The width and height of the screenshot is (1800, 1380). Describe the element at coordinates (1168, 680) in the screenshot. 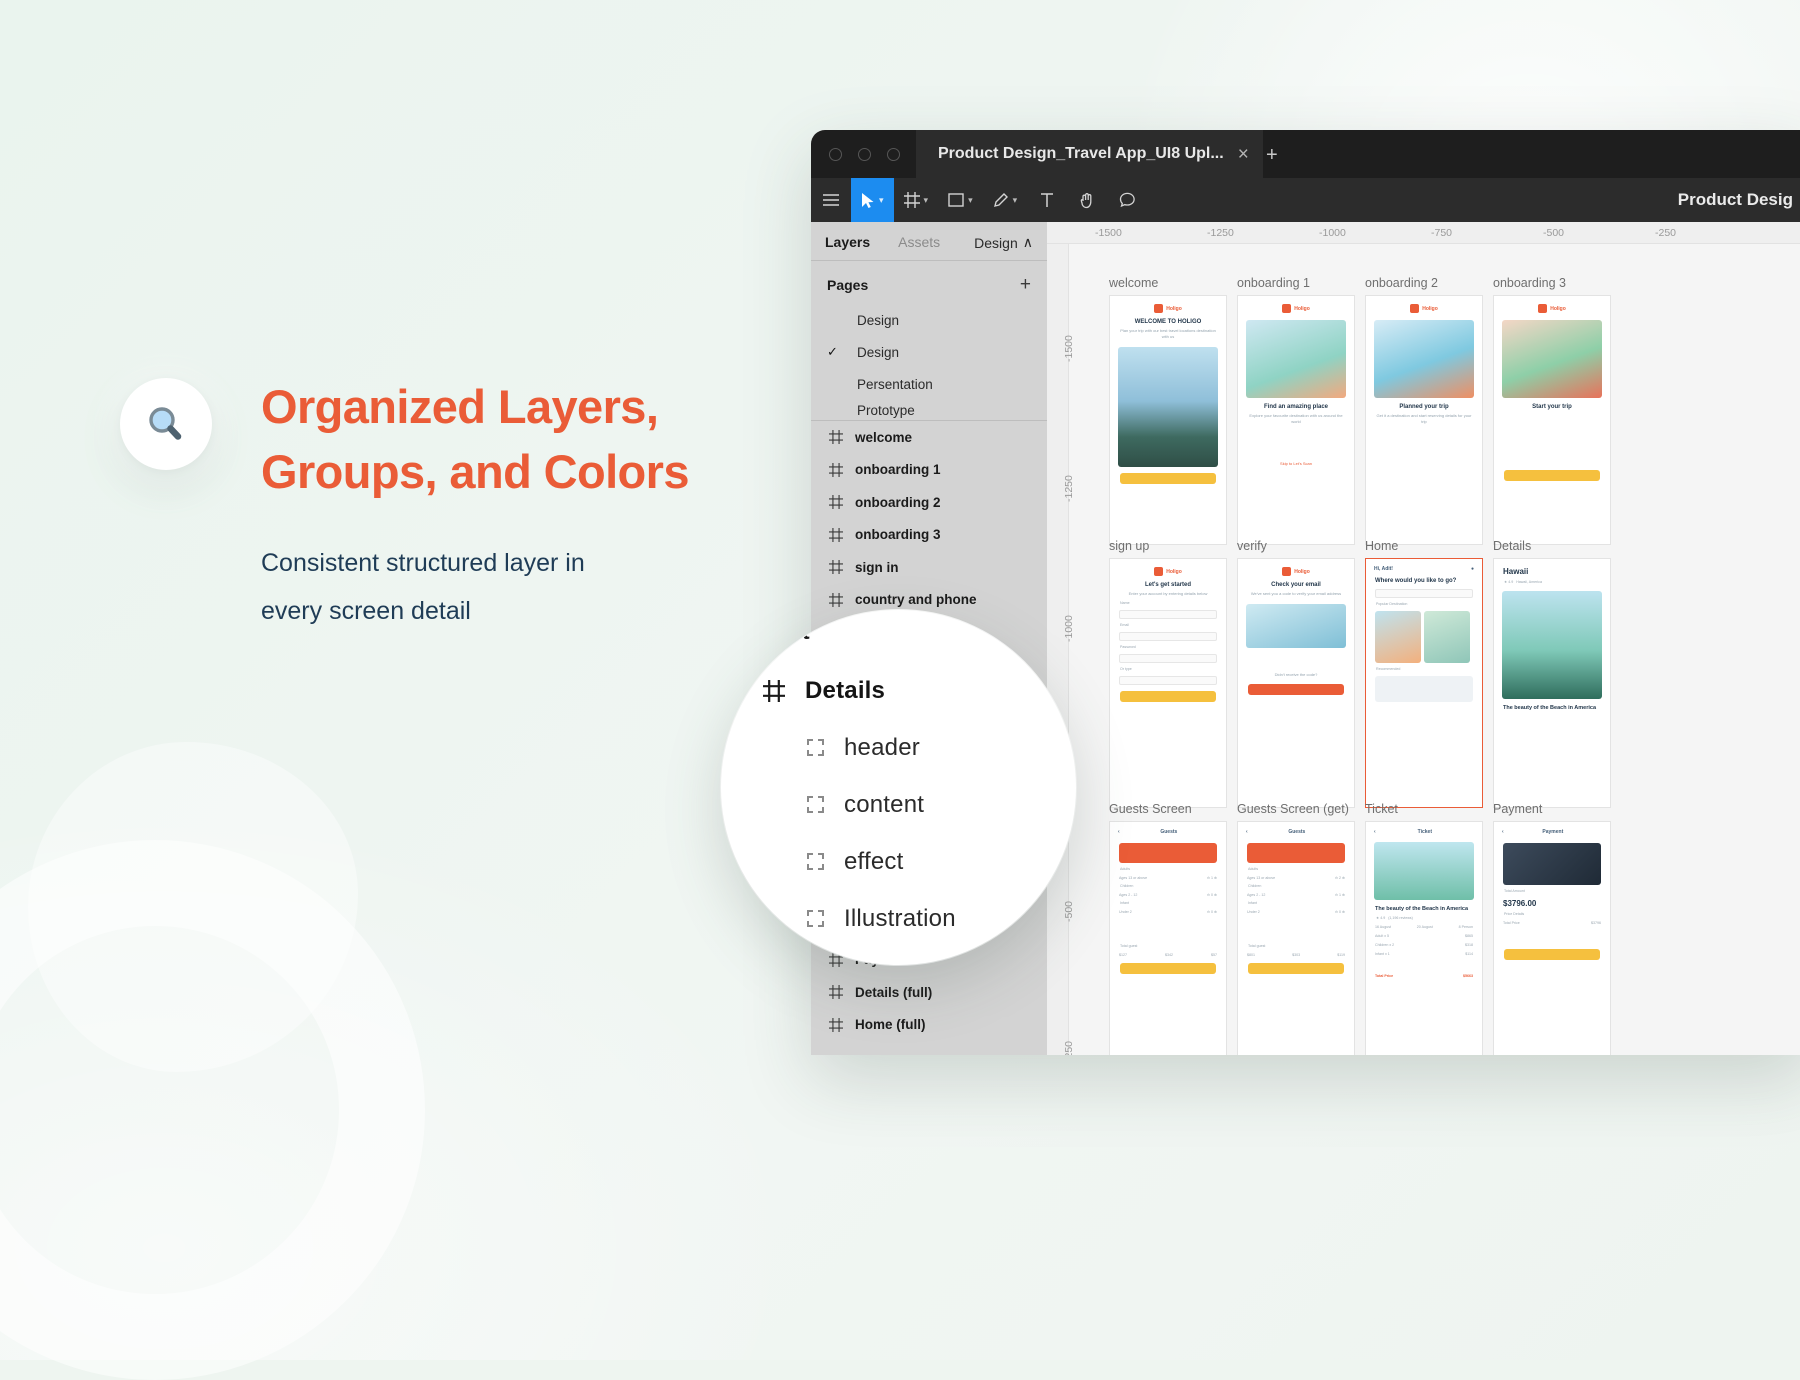

I see `type-input` at that location.